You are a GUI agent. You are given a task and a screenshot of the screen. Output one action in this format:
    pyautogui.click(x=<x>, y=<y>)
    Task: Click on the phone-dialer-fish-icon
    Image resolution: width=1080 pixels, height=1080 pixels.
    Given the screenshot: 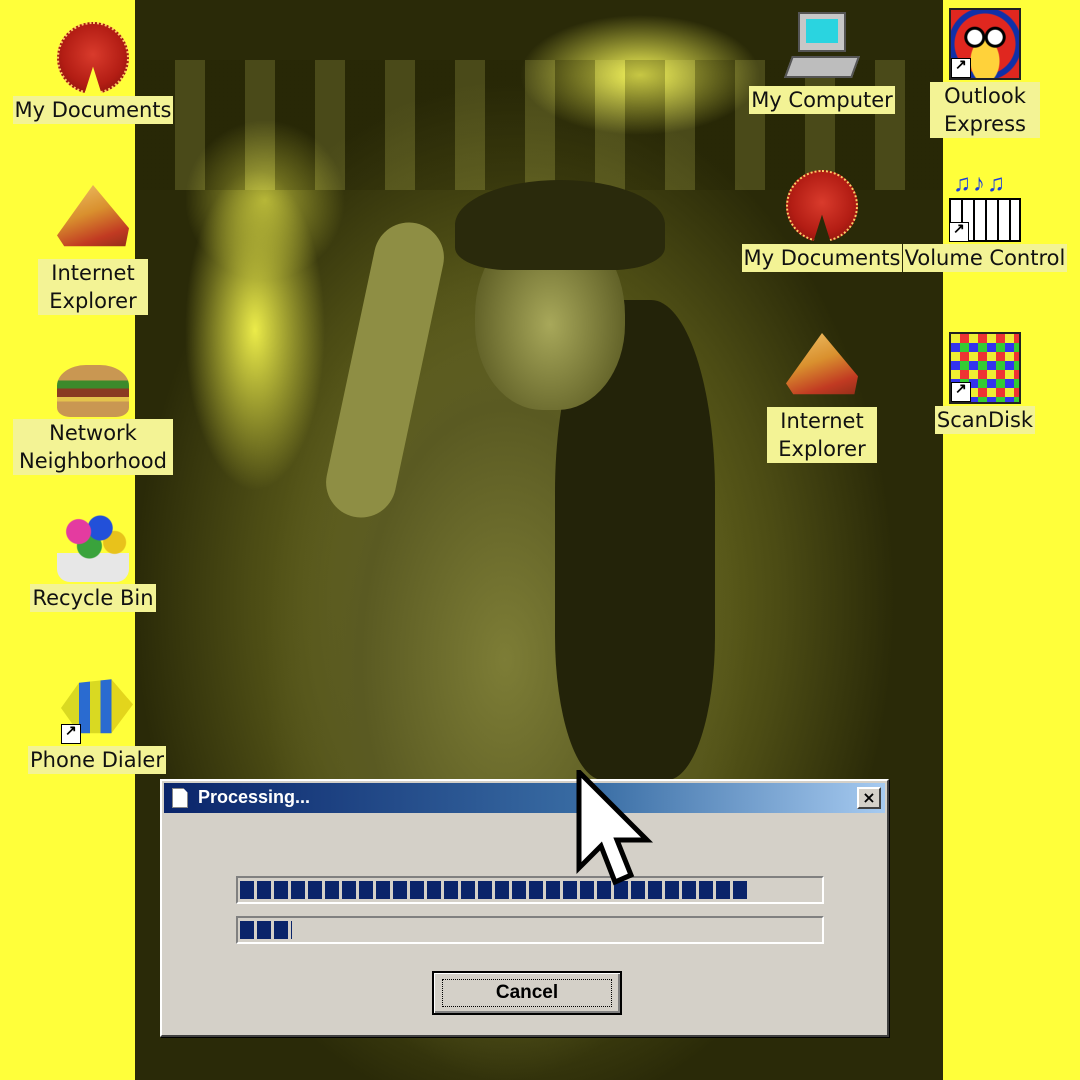 What is the action you would take?
    pyautogui.click(x=97, y=708)
    